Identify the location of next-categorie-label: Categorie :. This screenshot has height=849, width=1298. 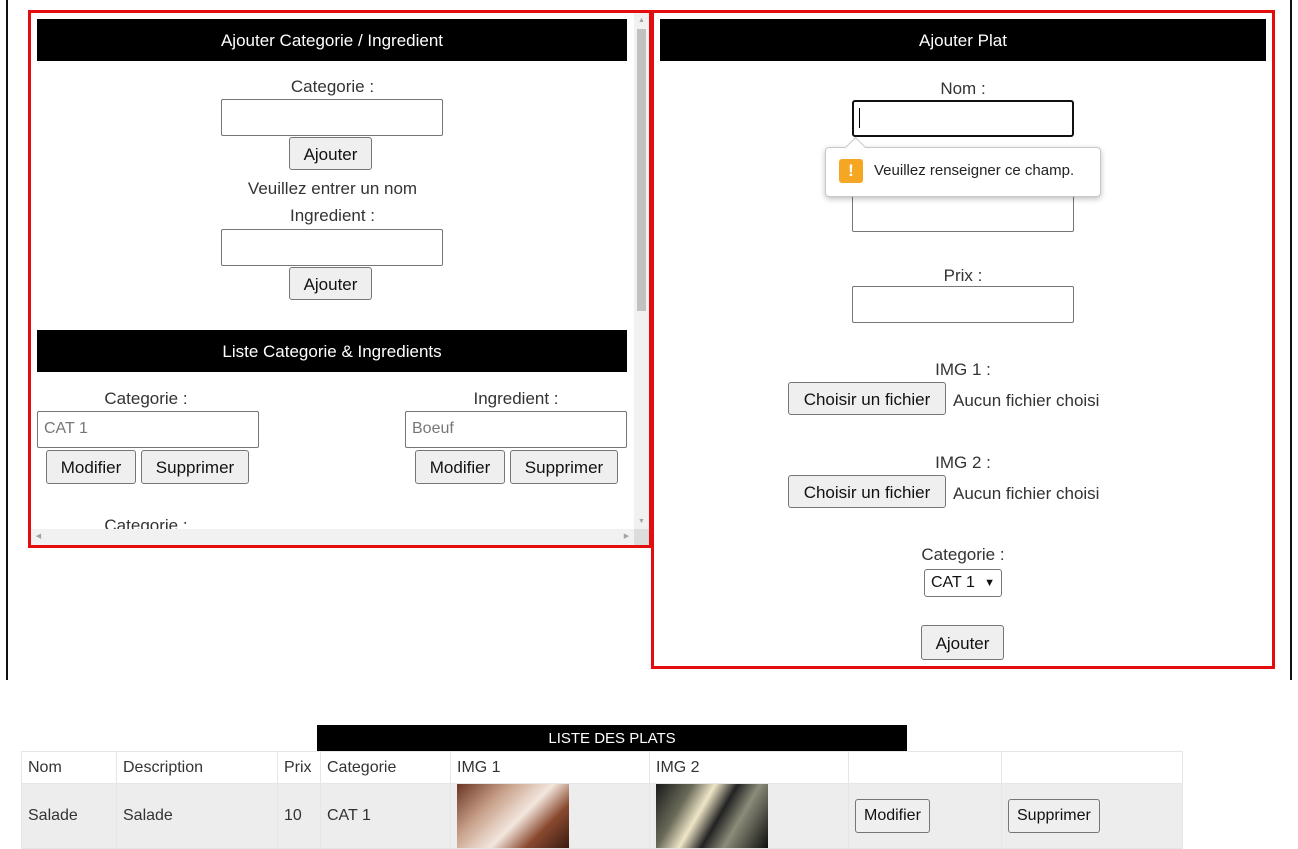
(146, 522).